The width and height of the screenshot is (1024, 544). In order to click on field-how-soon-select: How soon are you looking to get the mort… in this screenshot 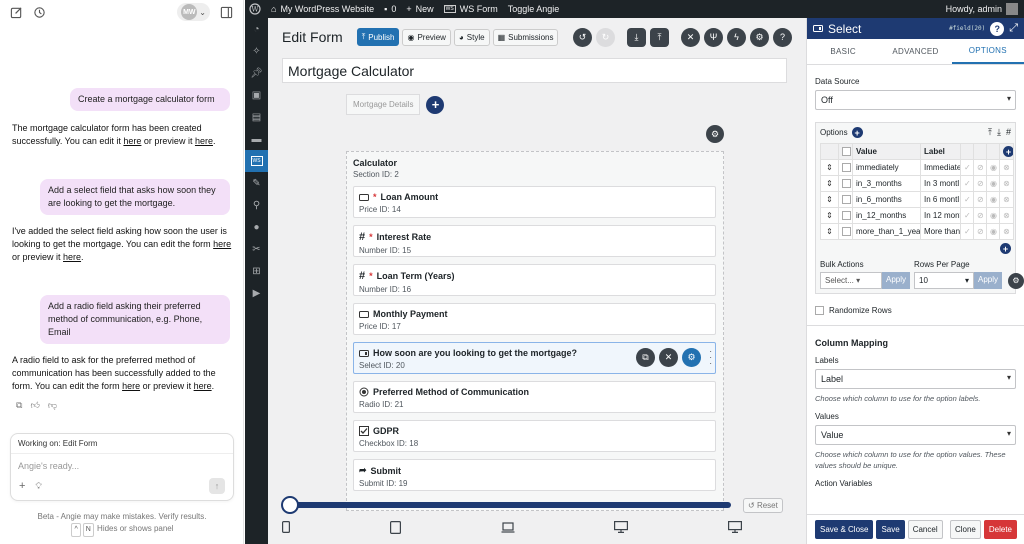, I will do `click(534, 358)`.